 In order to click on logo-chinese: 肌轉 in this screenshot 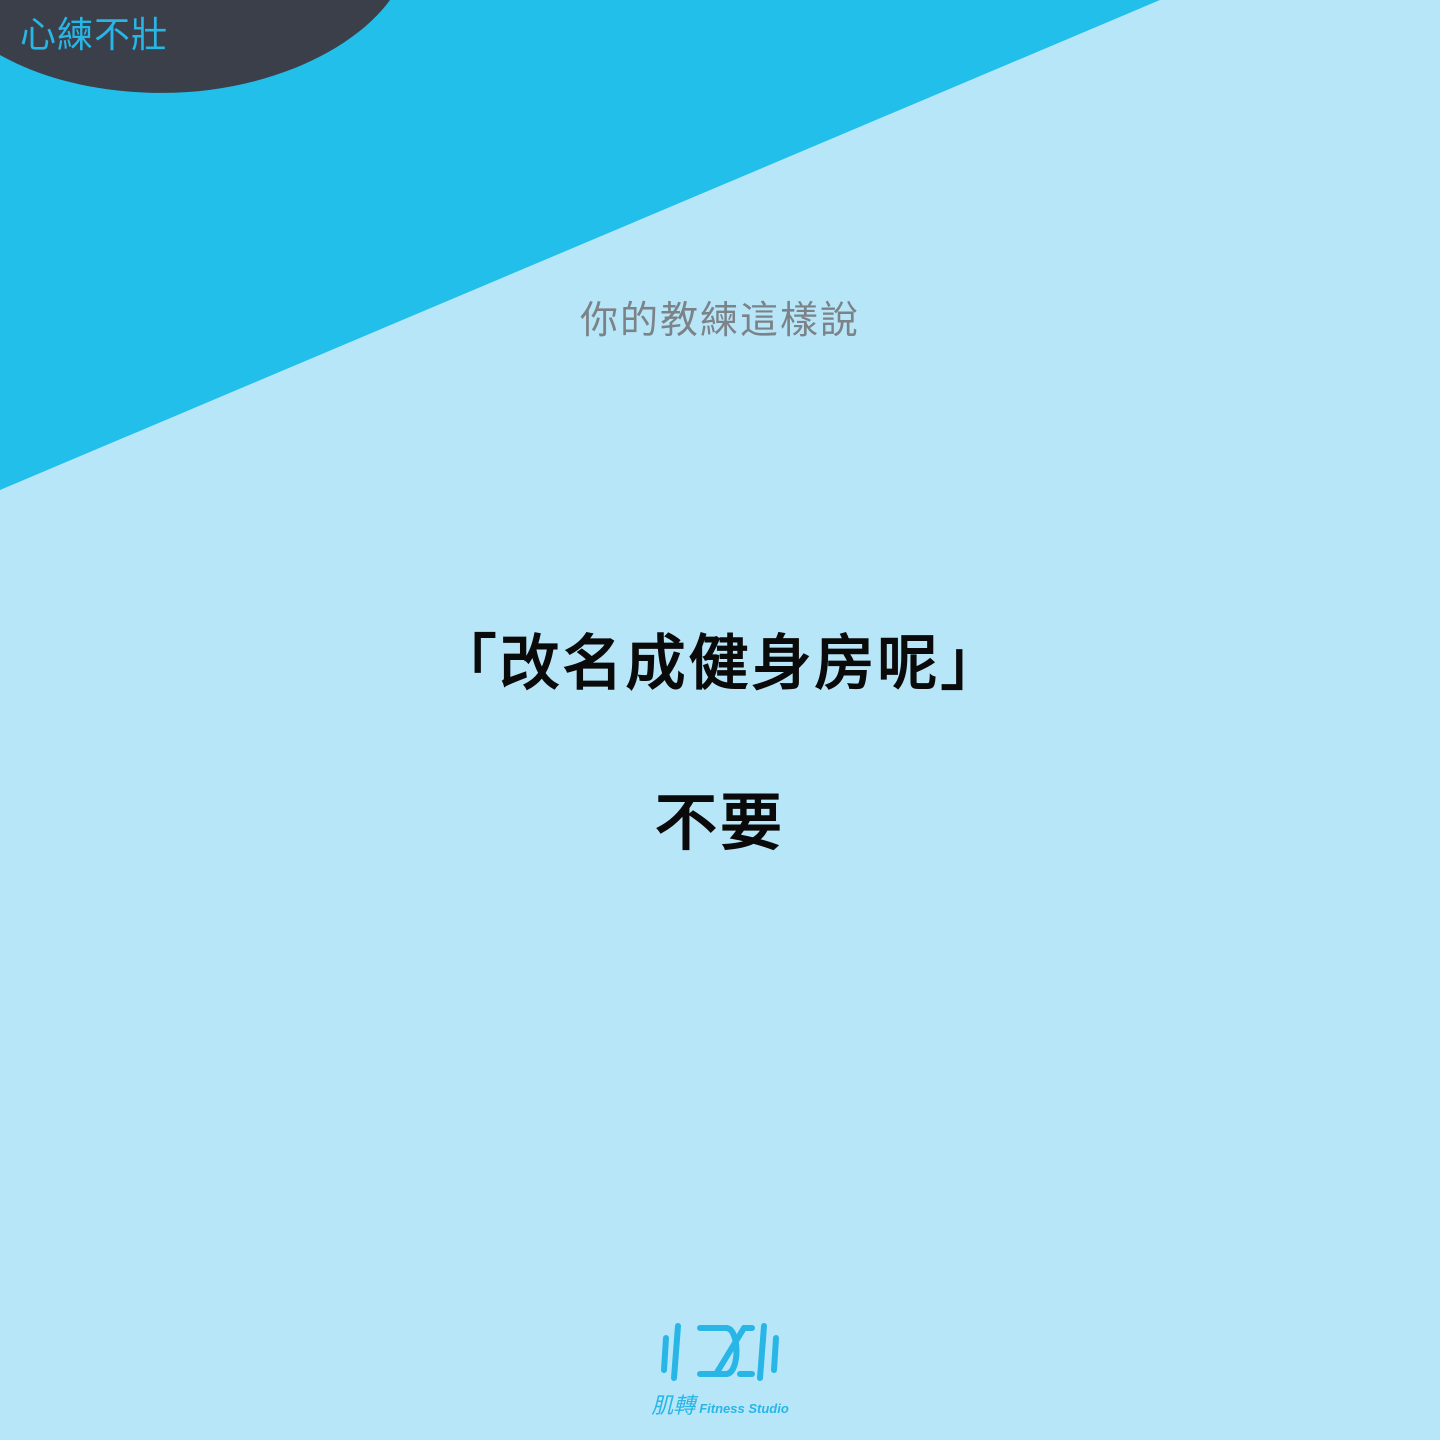, I will do `click(673, 1406)`.